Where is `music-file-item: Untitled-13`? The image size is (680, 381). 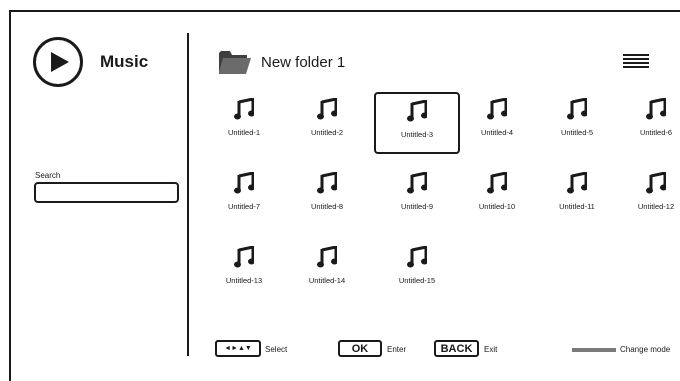
music-file-item: Untitled-13 is located at coordinates (244, 271).